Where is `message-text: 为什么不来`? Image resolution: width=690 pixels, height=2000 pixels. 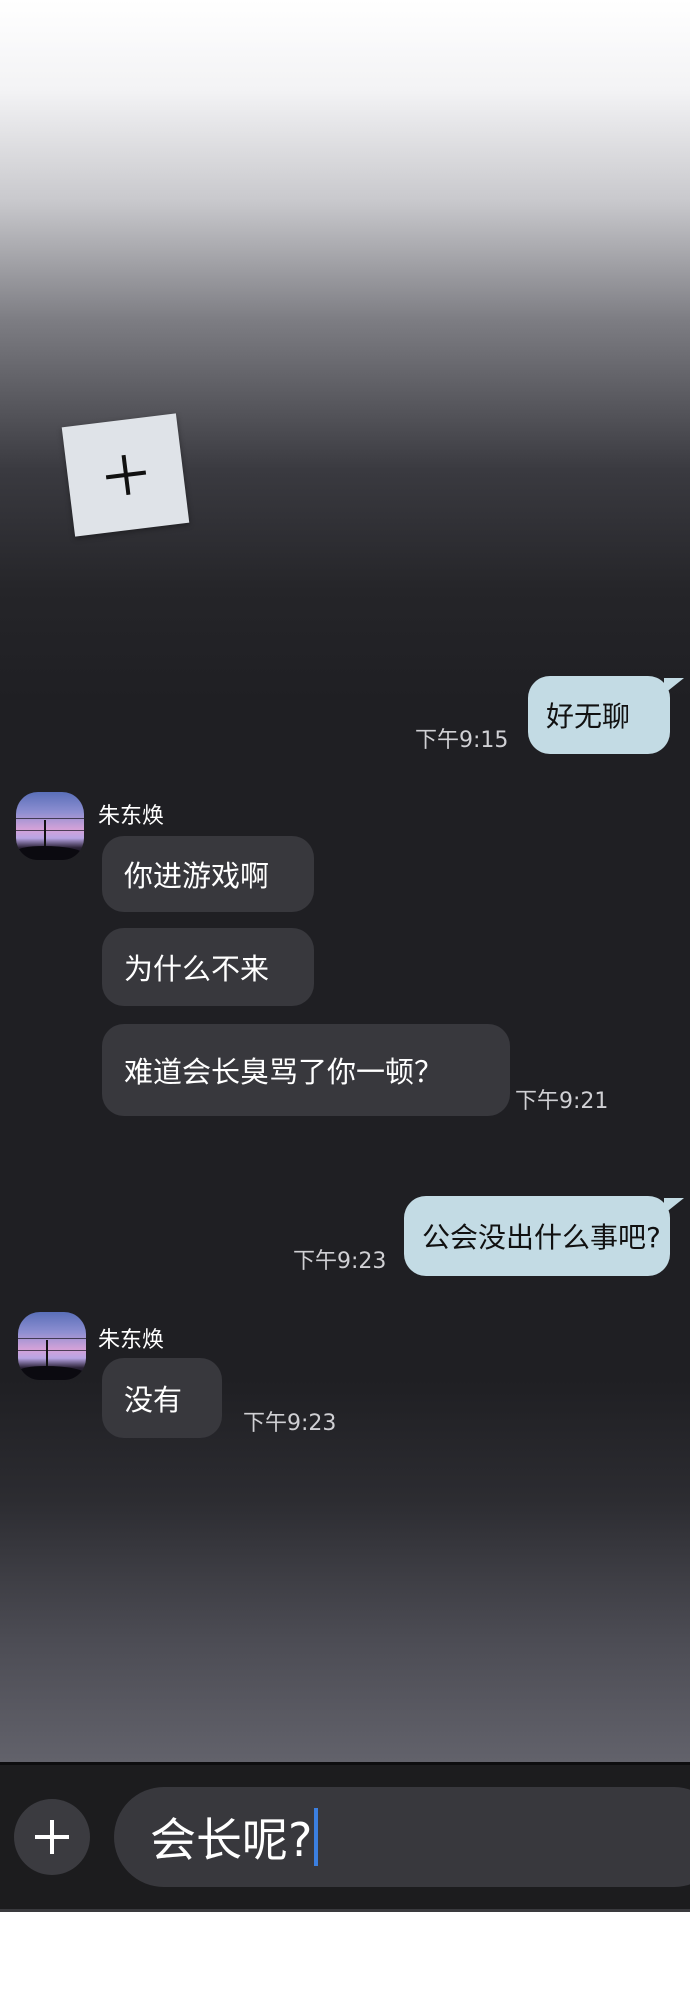 message-text: 为什么不来 is located at coordinates (197, 969).